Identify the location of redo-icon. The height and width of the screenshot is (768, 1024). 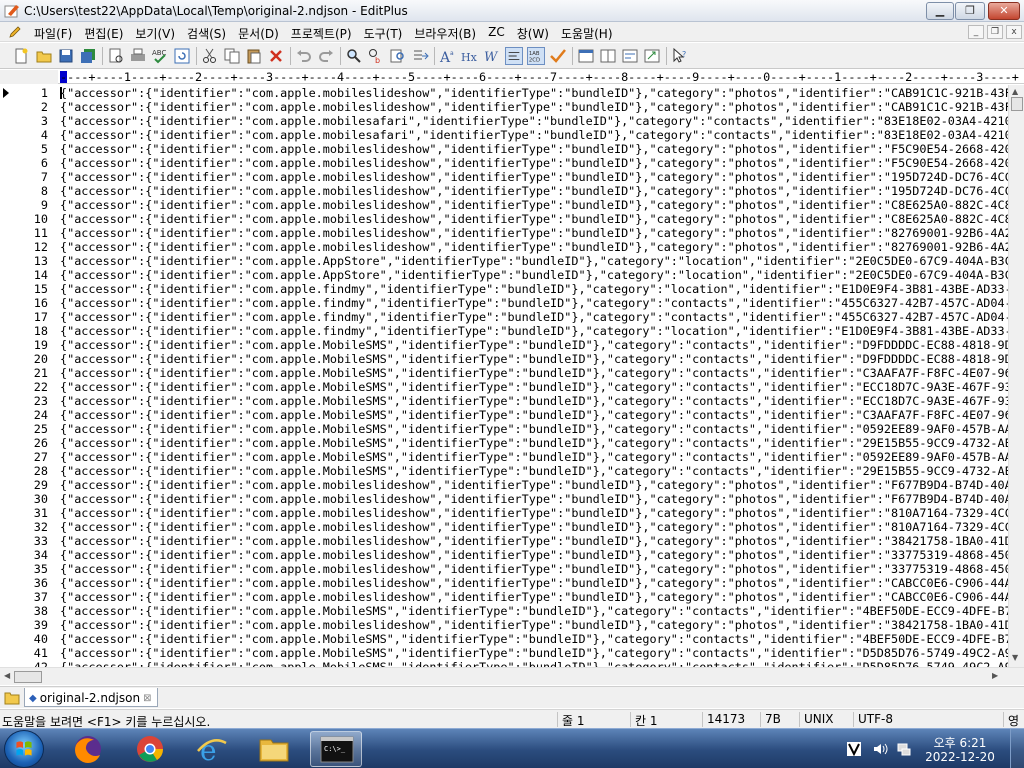
(326, 56).